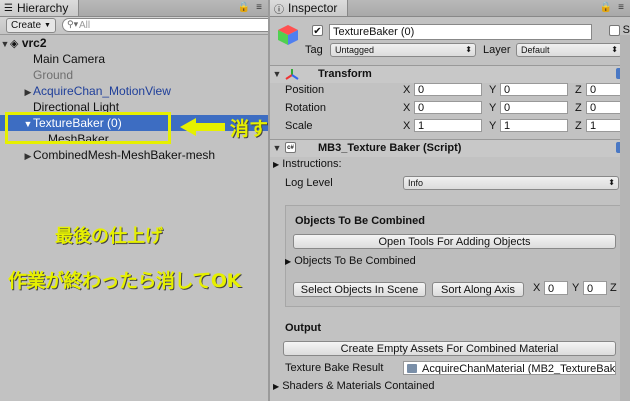 The image size is (630, 401). Describe the element at coordinates (124, 155) in the screenshot. I see `hierarchy-item-label: CombinedMesh-MeshBaker-mesh` at that location.